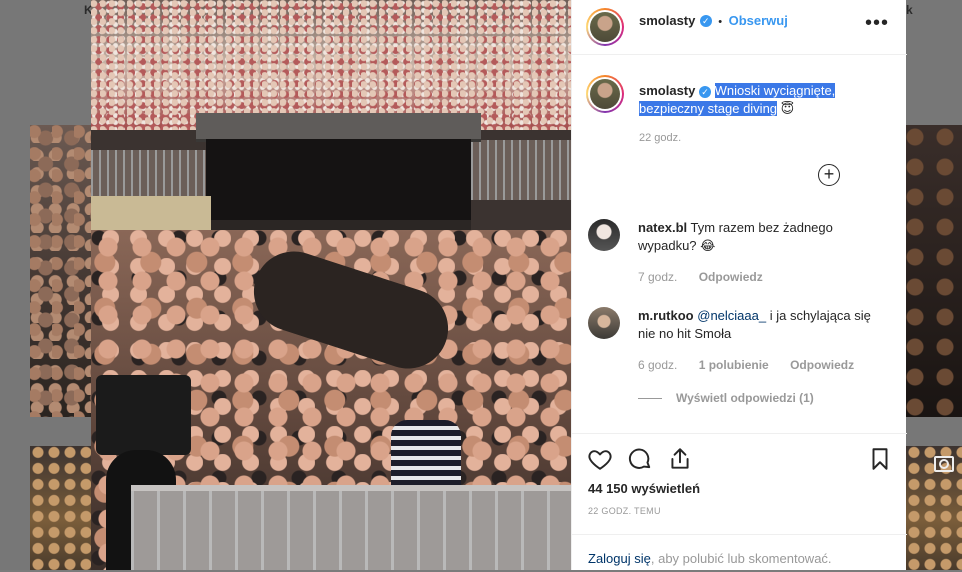  What do you see at coordinates (741, 558) in the screenshot?
I see `login-prompt-text: , aby polubić lub skomentować.` at bounding box center [741, 558].